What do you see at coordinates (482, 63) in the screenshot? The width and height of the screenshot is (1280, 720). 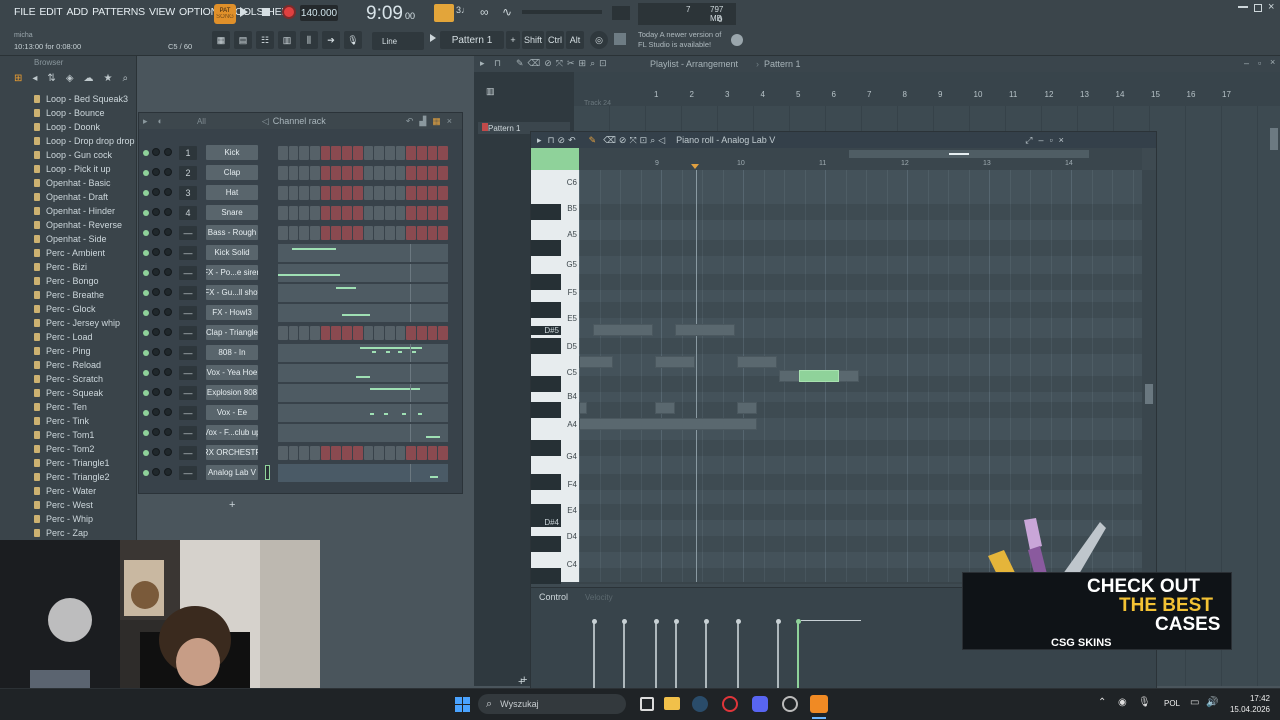 I see `playlist-options-icon: ▸` at bounding box center [482, 63].